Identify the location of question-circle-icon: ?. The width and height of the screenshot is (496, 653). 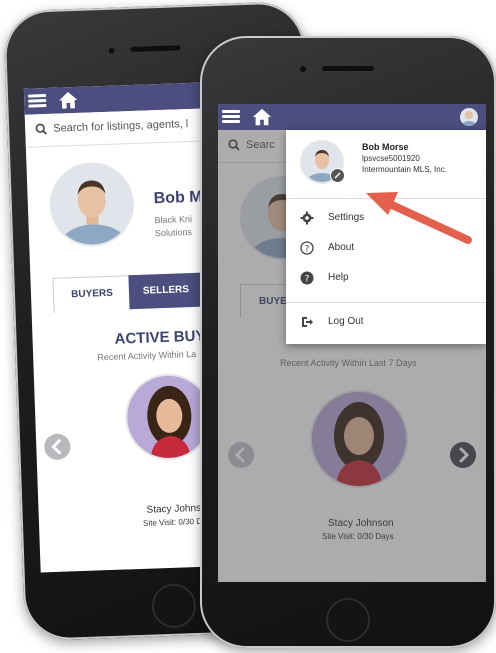
(307, 248).